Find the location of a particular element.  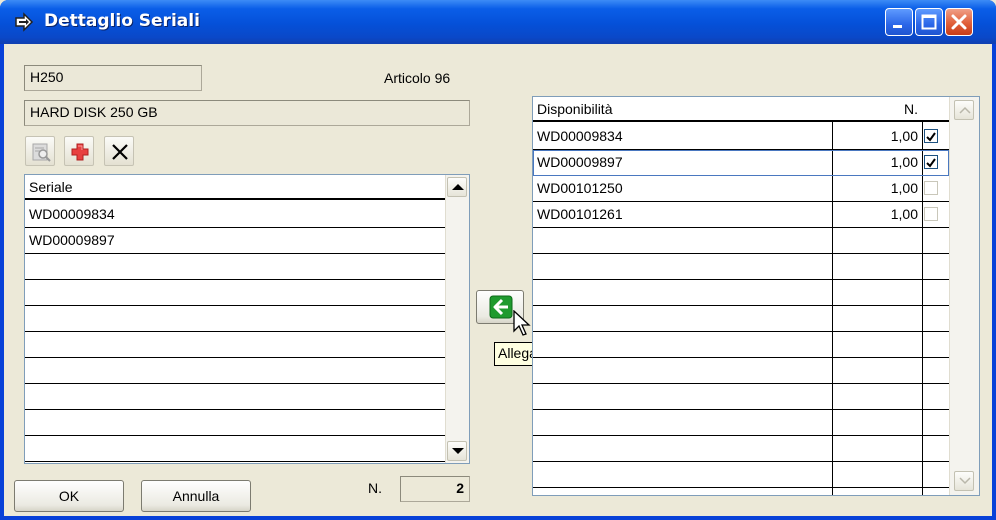

delete-icon is located at coordinates (120, 152).